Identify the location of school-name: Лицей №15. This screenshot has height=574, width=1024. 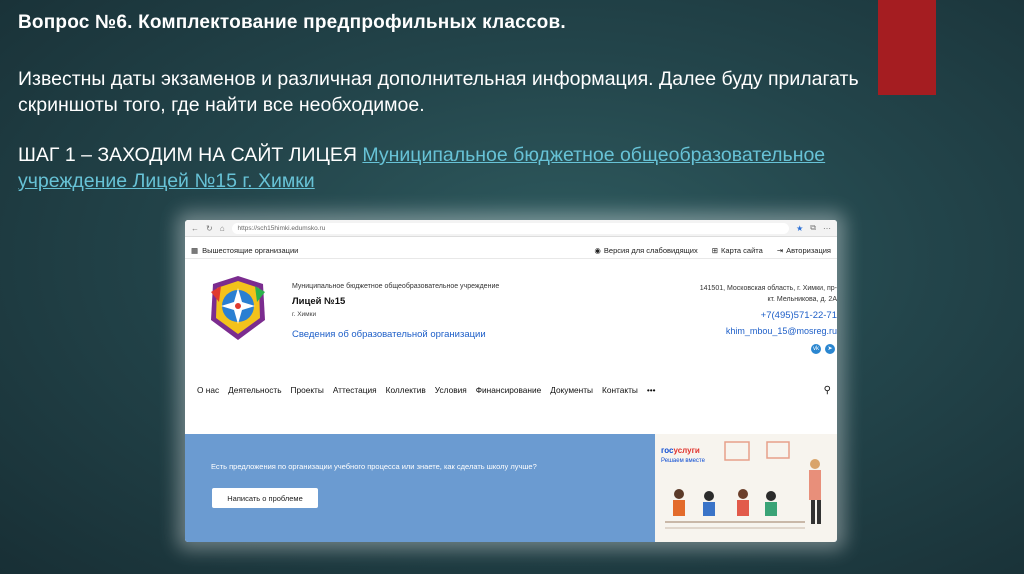
(319, 301).